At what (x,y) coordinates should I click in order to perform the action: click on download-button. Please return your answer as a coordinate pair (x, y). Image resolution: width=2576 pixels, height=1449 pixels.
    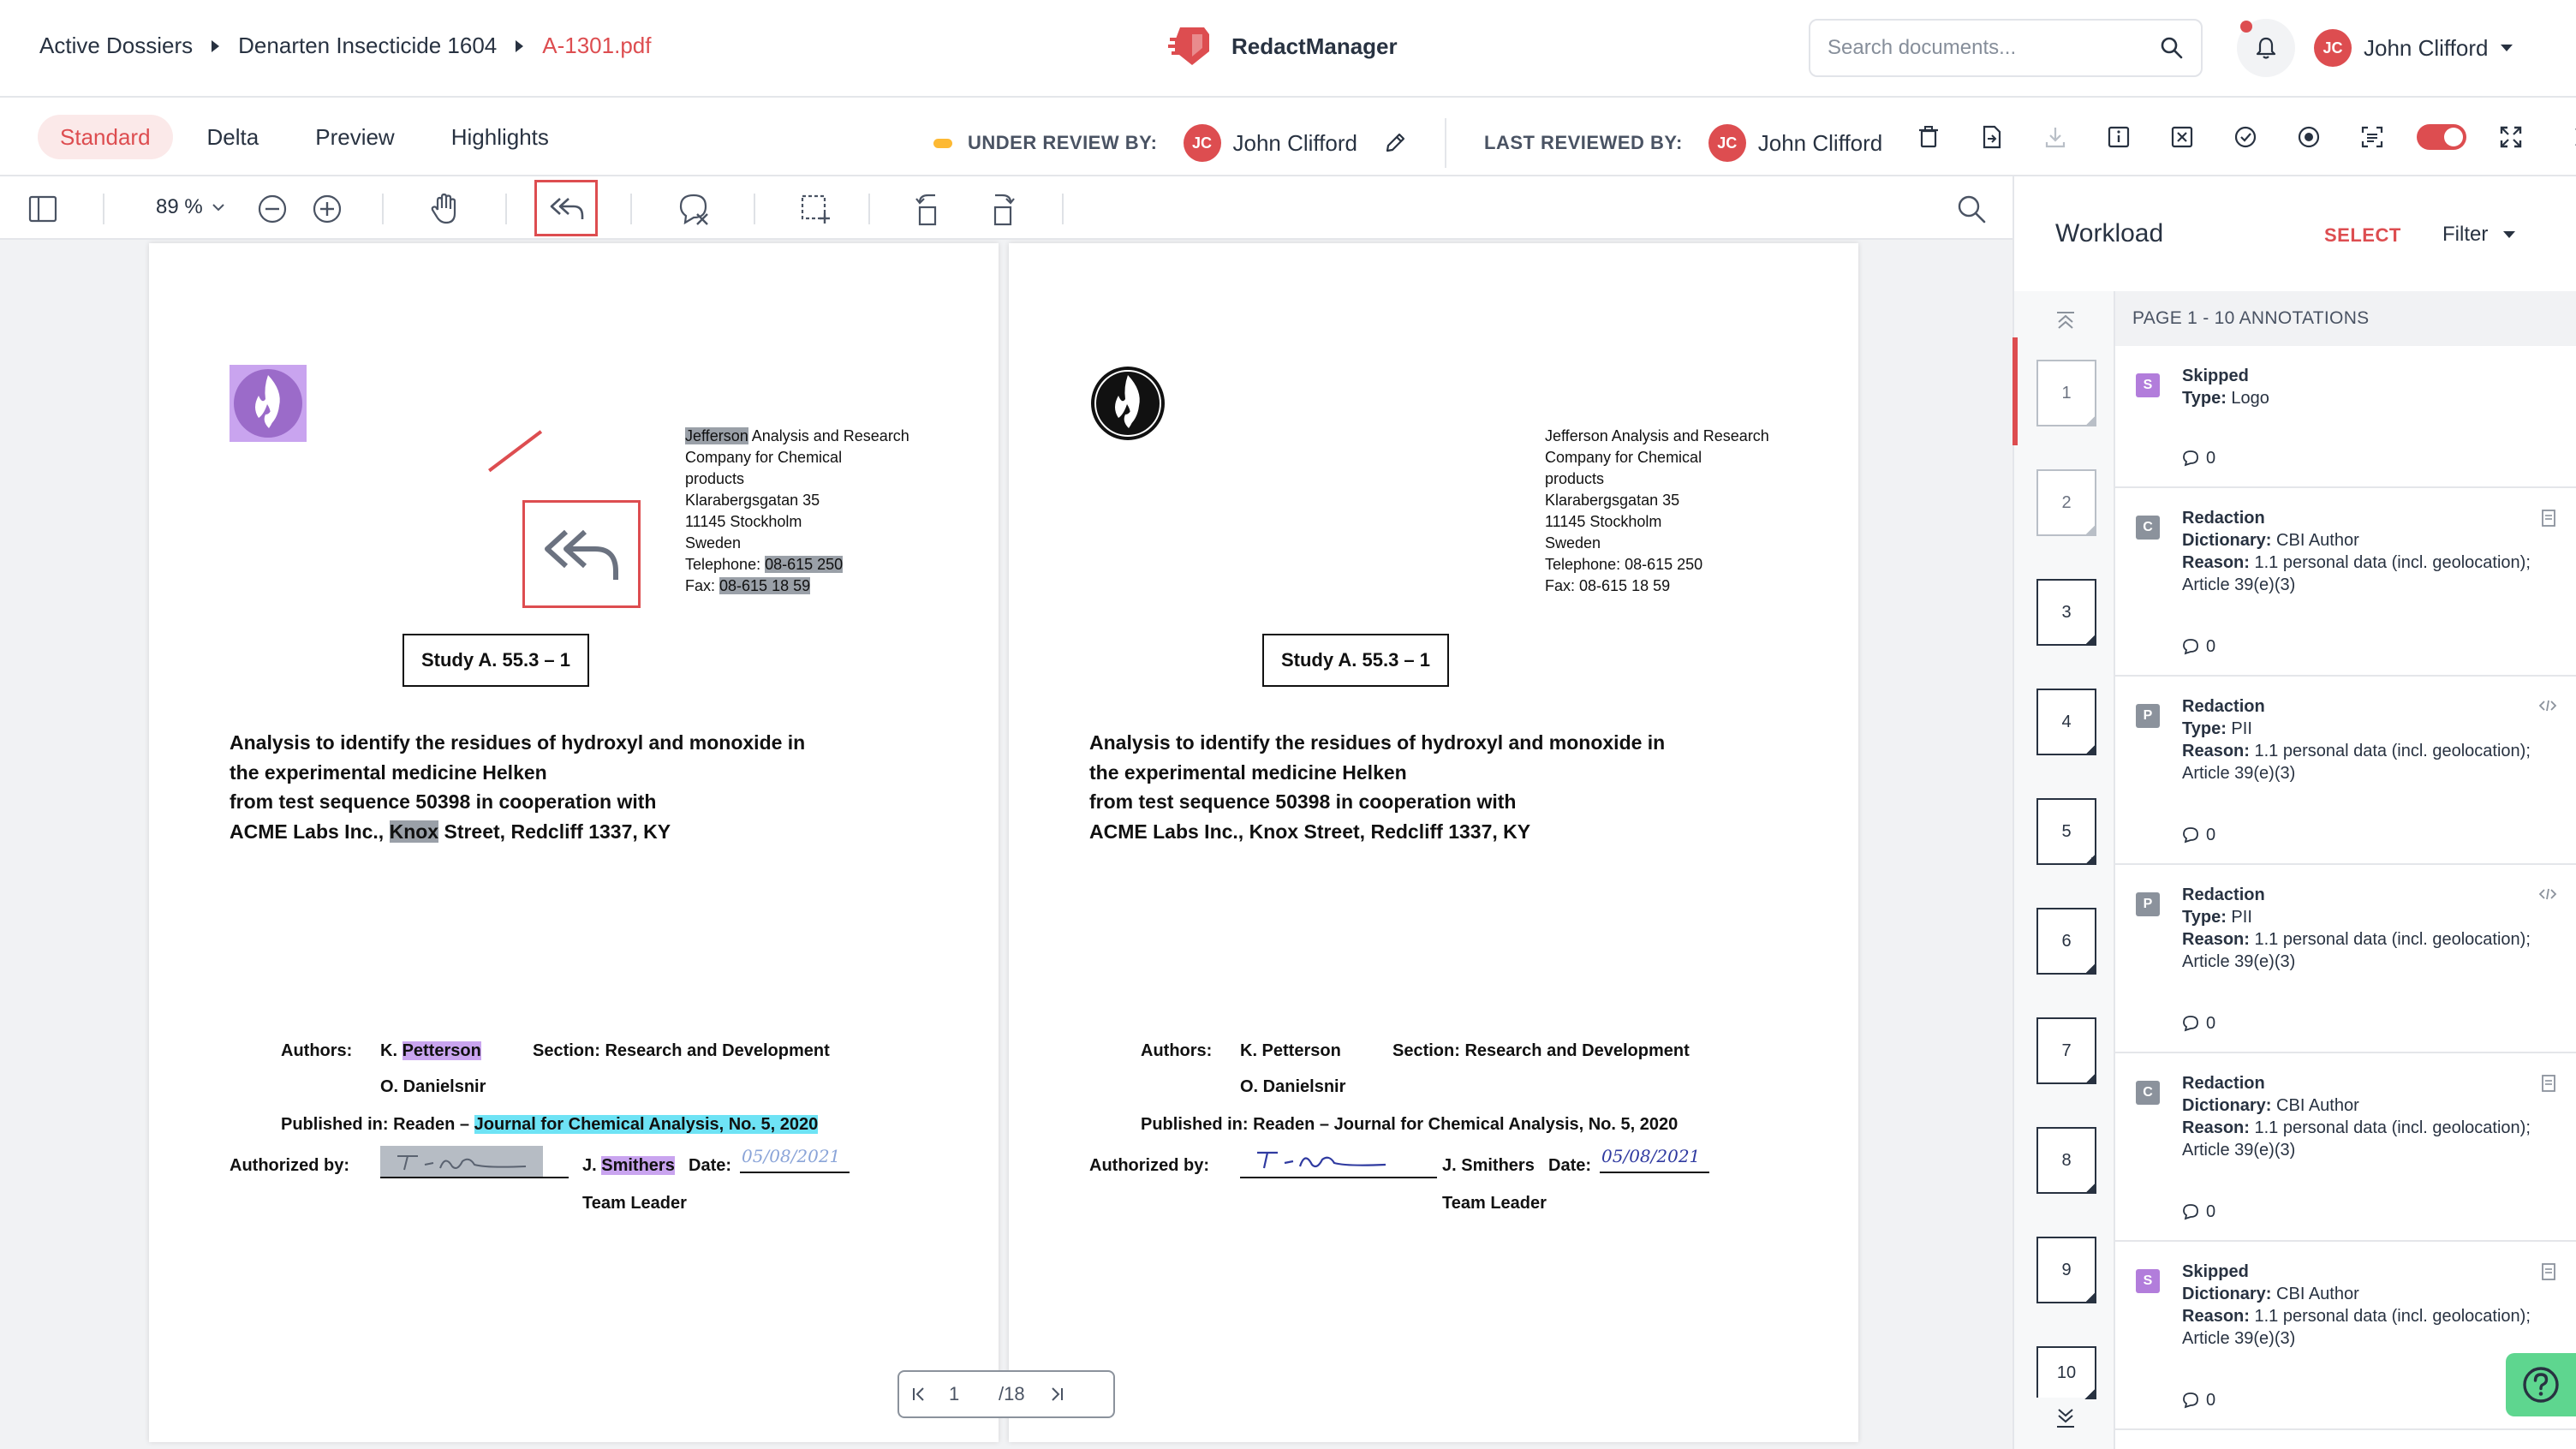
    Looking at the image, I should click on (2055, 137).